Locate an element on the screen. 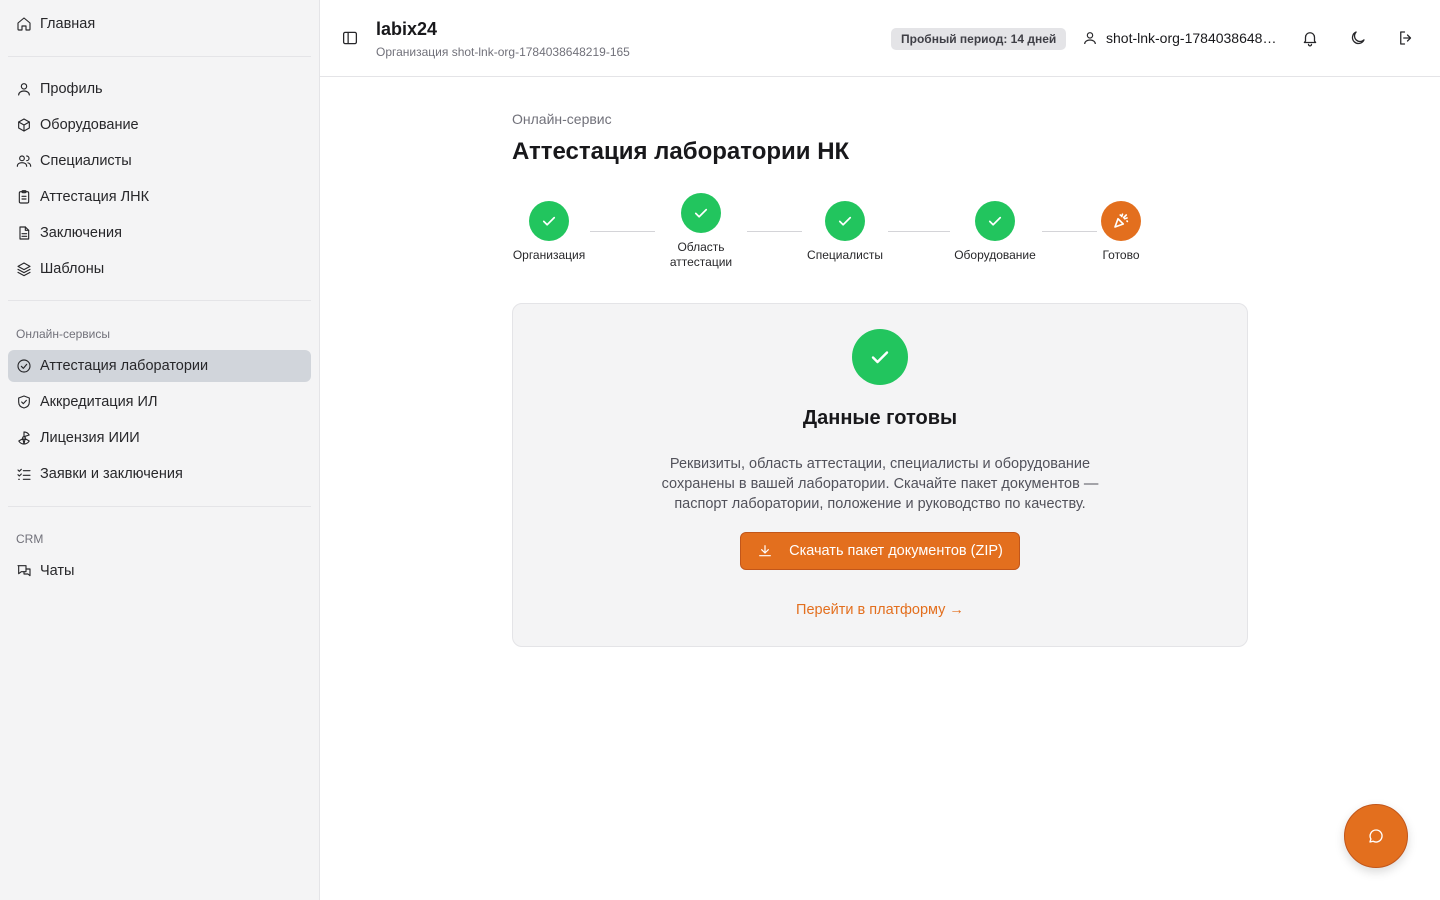 Image resolution: width=1440 pixels, height=900 pixels. sidebar-item-label: Специалисты is located at coordinates (86, 161).